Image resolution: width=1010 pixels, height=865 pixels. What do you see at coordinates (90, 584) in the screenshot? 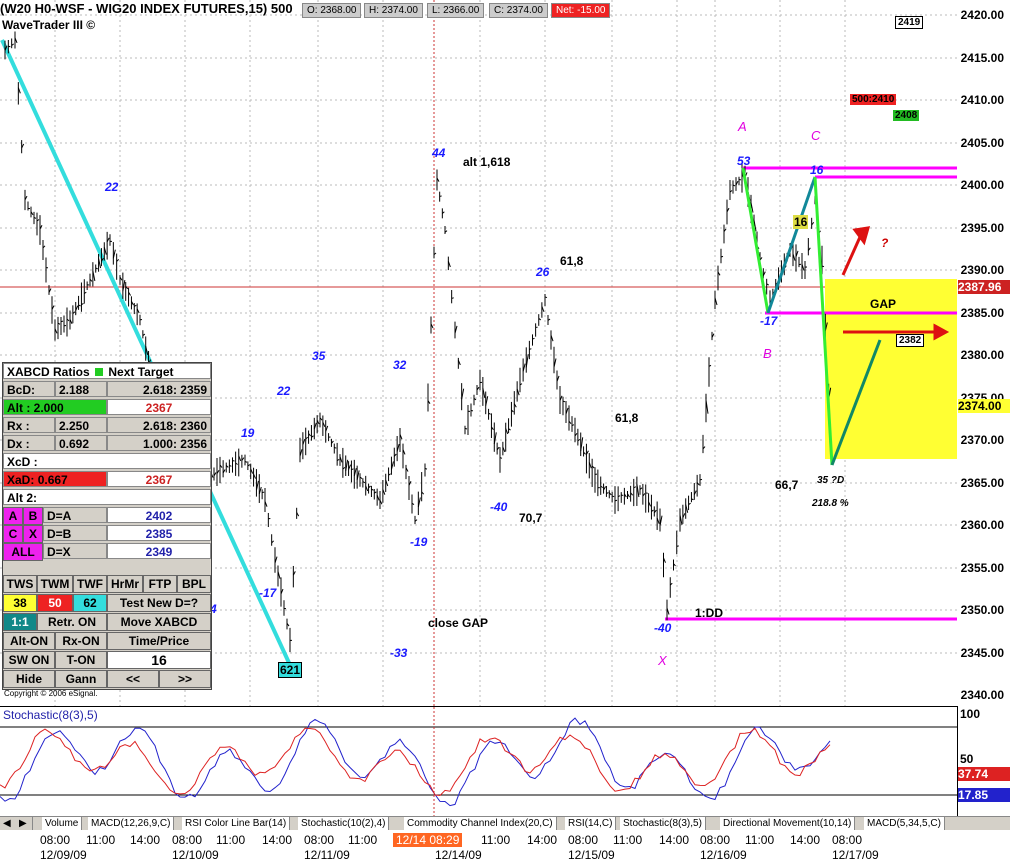
I see `twf-button: TWF` at bounding box center [90, 584].